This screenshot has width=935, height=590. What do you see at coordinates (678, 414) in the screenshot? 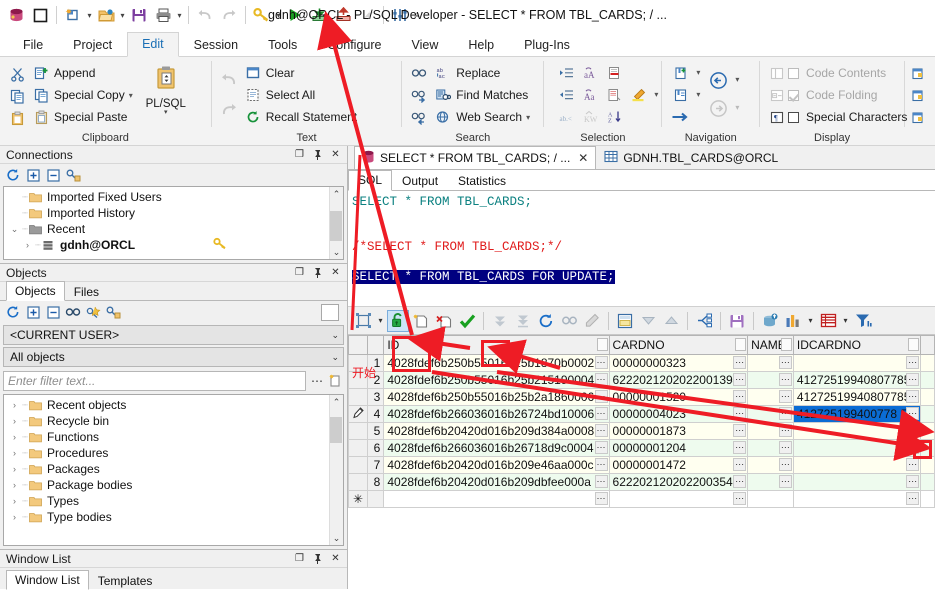
I see `cell-cardno: 00000004023 ⋯` at bounding box center [678, 414].